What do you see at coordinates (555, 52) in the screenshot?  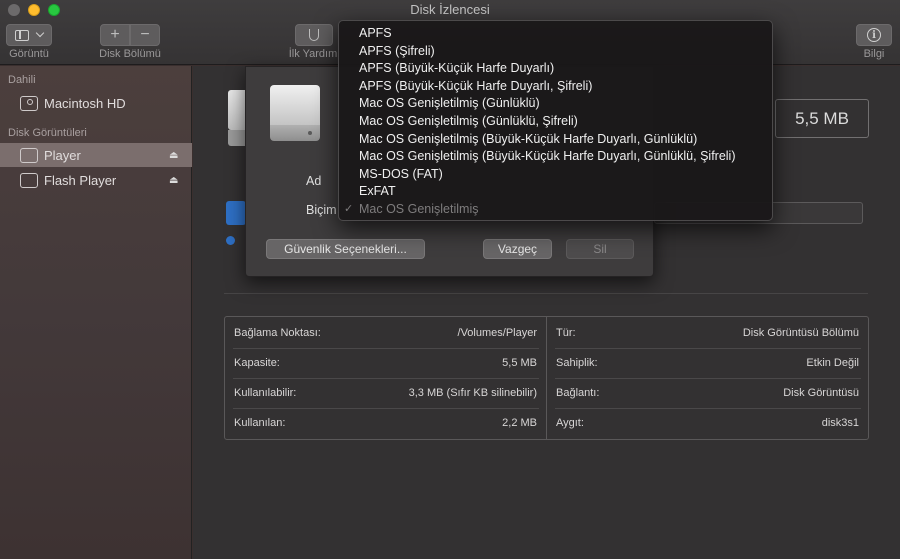 I see `menu-item-apfs-encrypted: APFS (Şifreli)` at bounding box center [555, 52].